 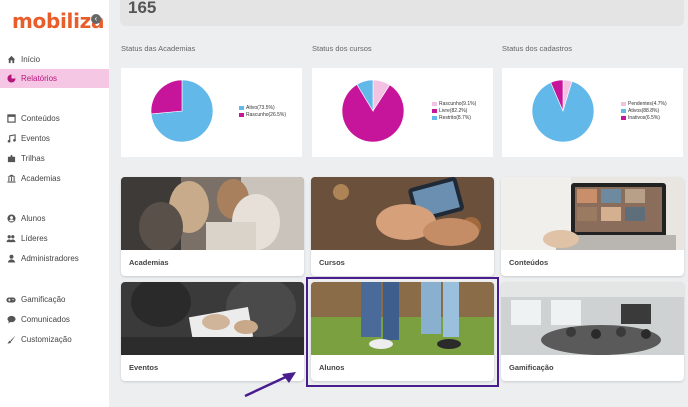 I want to click on sidebar-item-label: Administradores, so click(x=50, y=258).